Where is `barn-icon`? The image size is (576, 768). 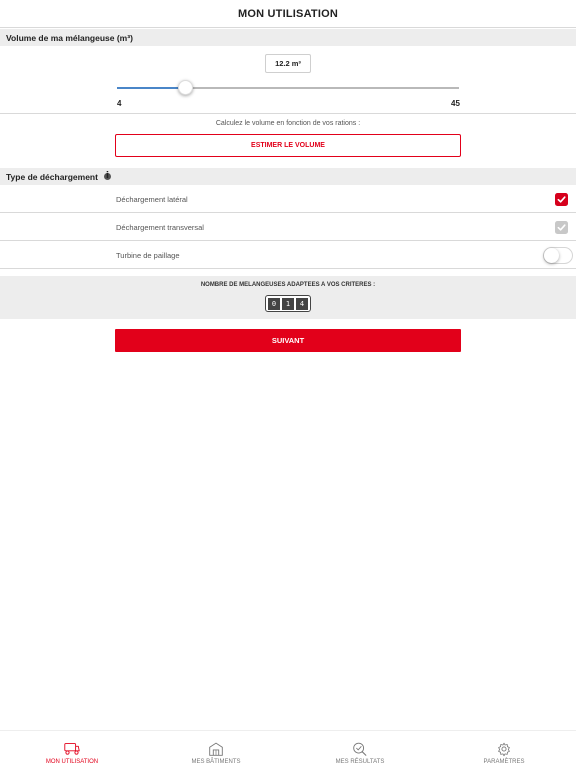
barn-icon is located at coordinates (216, 749).